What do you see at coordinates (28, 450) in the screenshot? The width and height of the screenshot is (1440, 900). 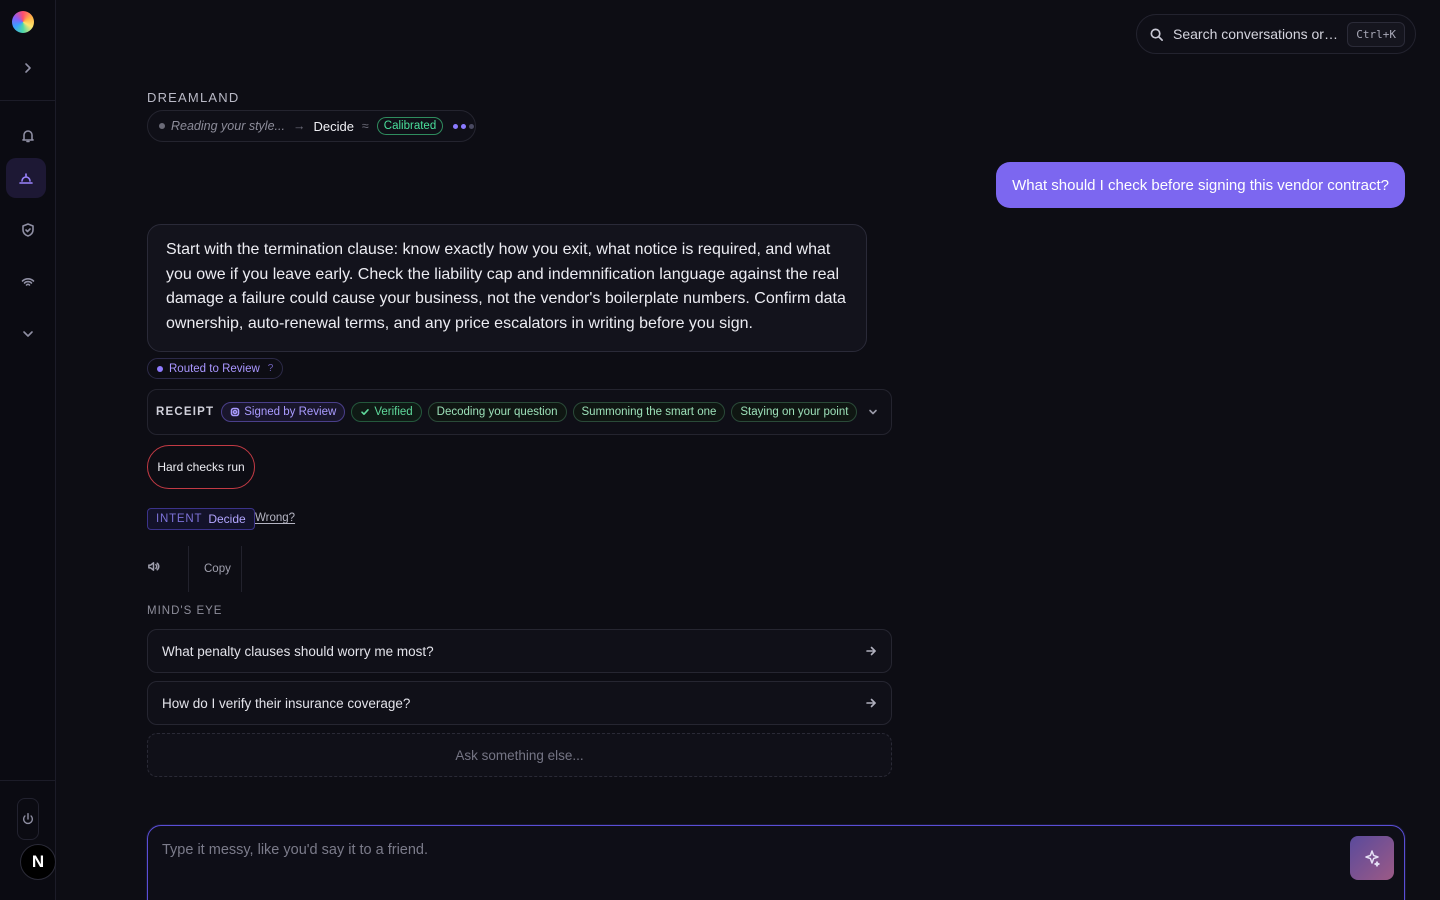 I see `sidebar: N` at bounding box center [28, 450].